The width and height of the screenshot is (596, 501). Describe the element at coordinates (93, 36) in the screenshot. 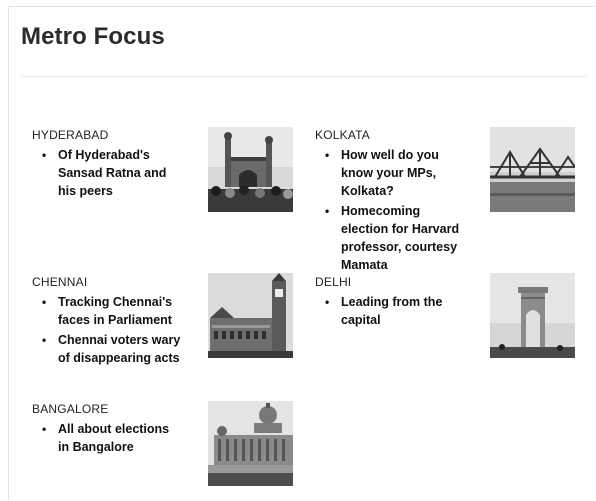

I see `section-title: Metro Focus` at that location.